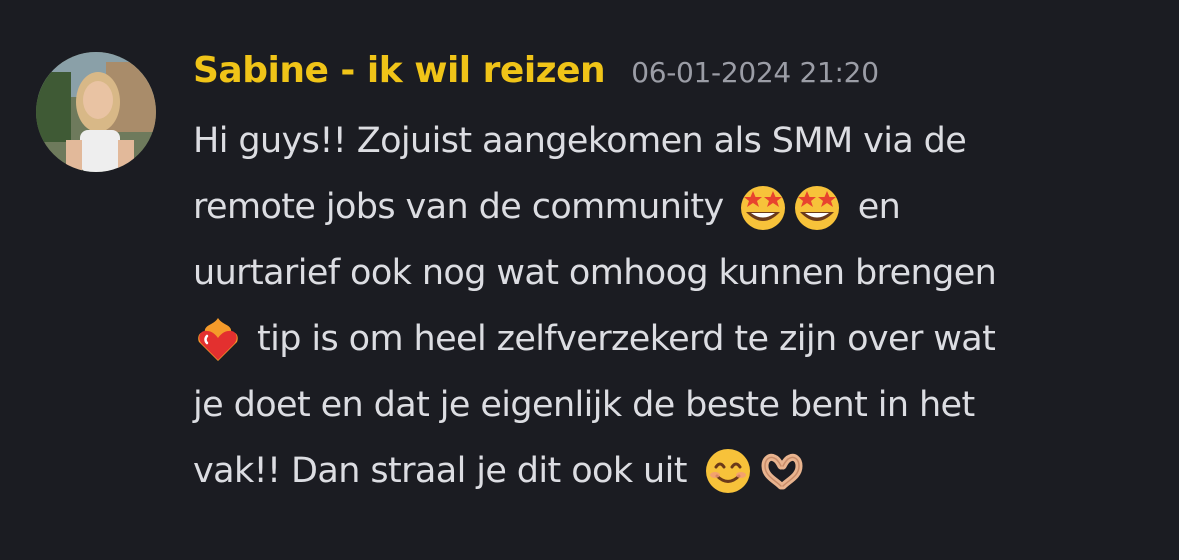  I want to click on avatar, so click(96, 112).